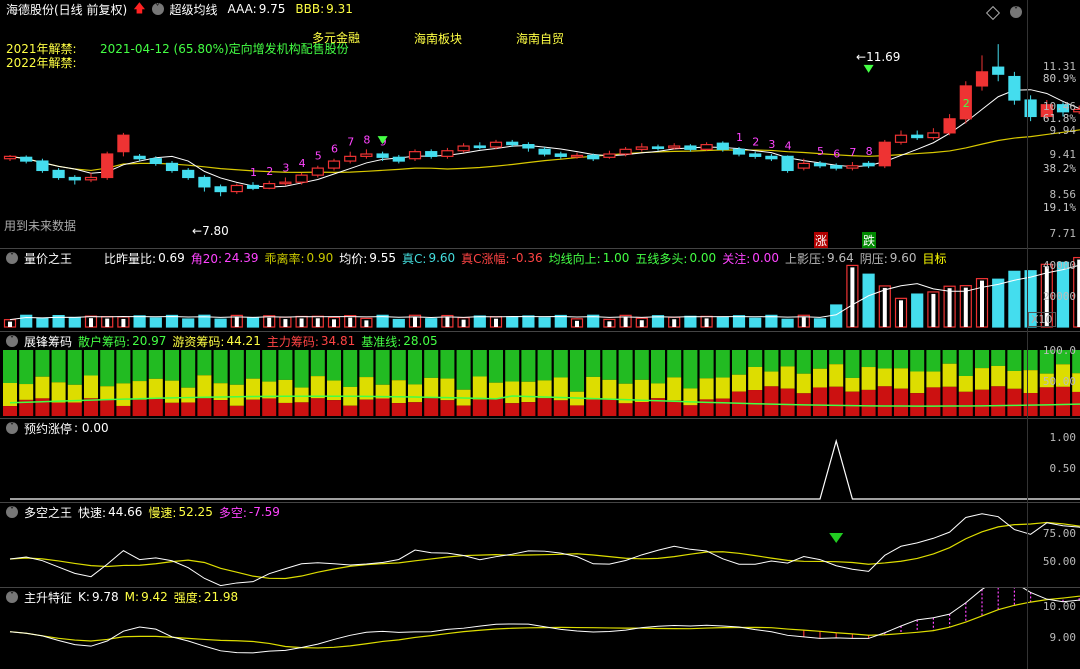  I want to click on main-rise-panel: ˅ 主升特征 K: 9.78 M: 9.42 强度: 21.98 10.00 9.00, so click(540, 628).